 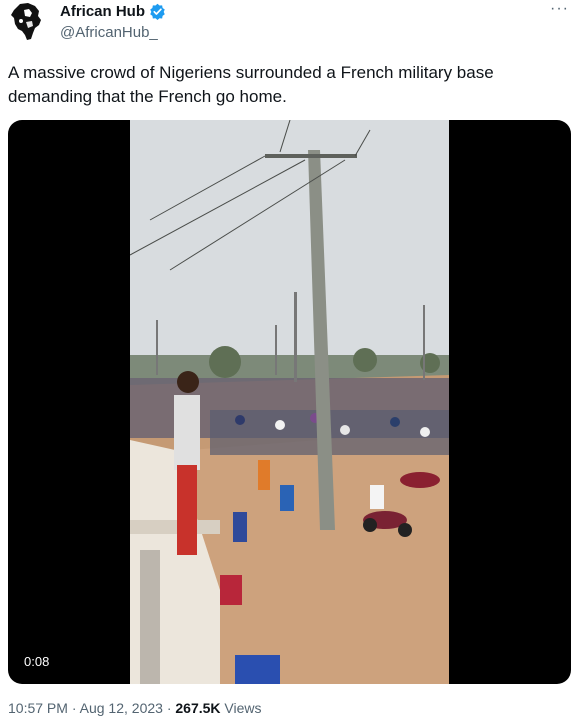 I want to click on views-label: Views, so click(x=243, y=708).